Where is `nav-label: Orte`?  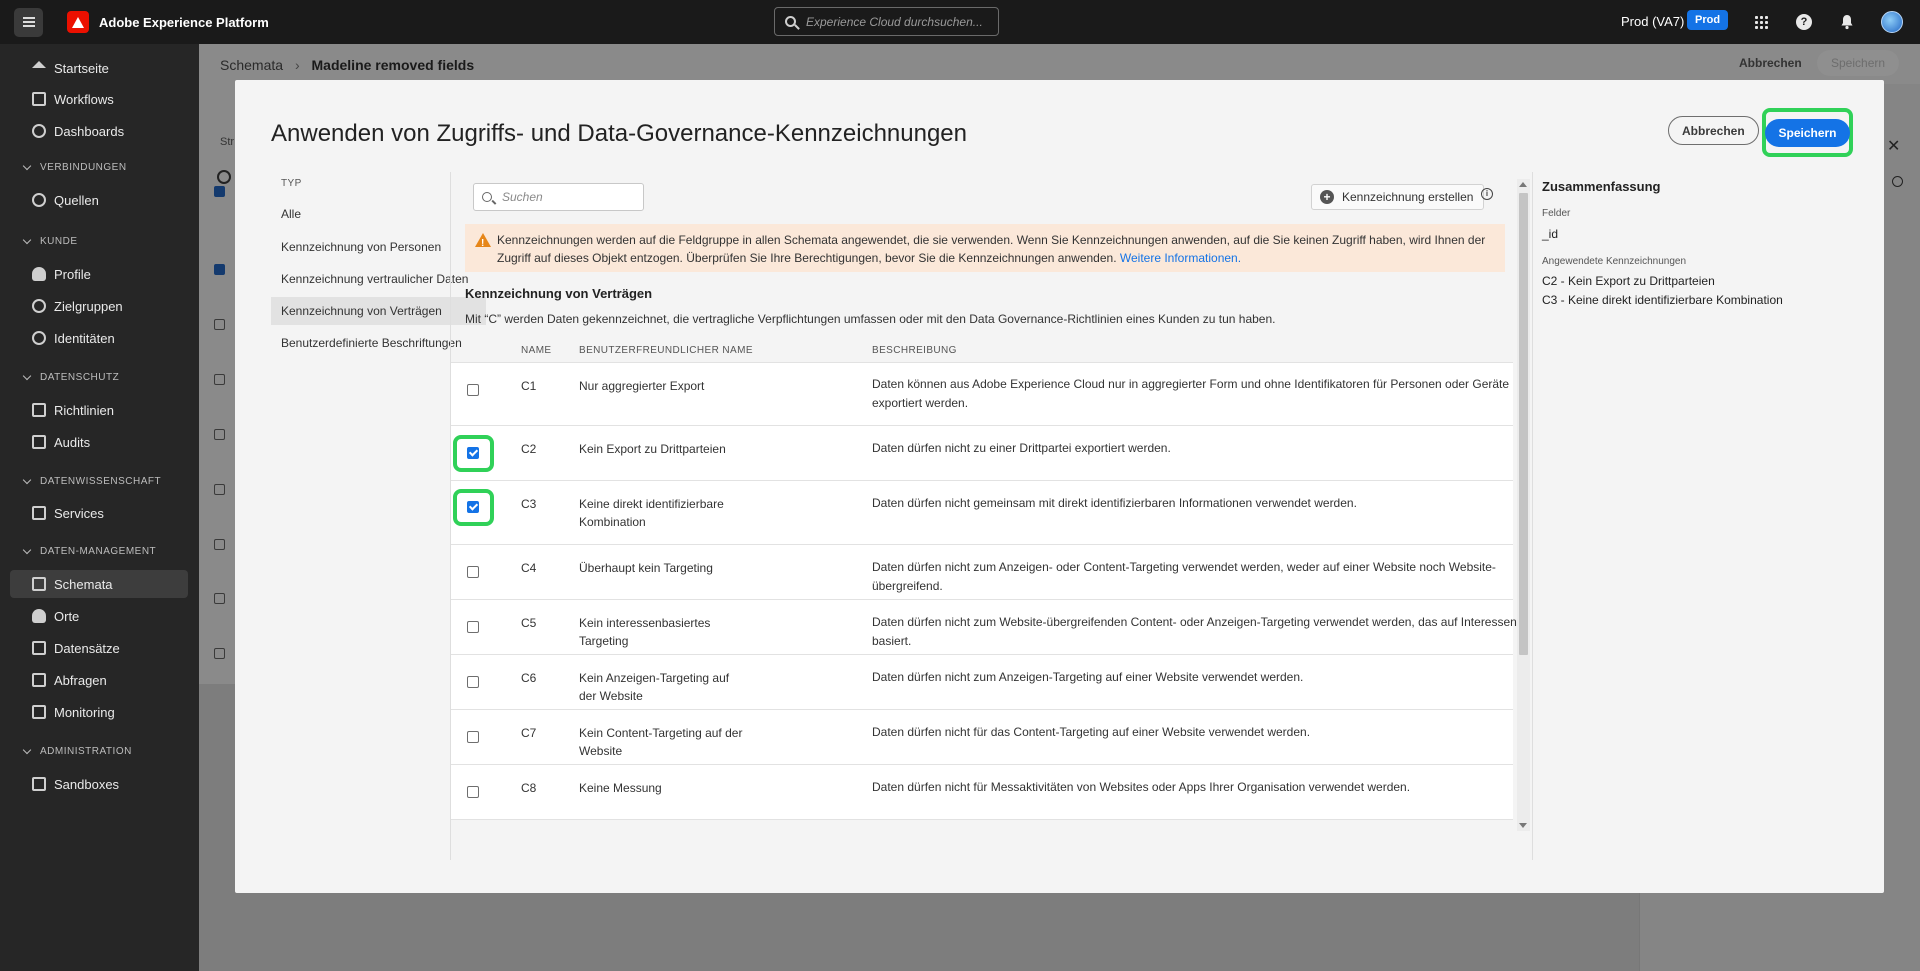 nav-label: Orte is located at coordinates (67, 616).